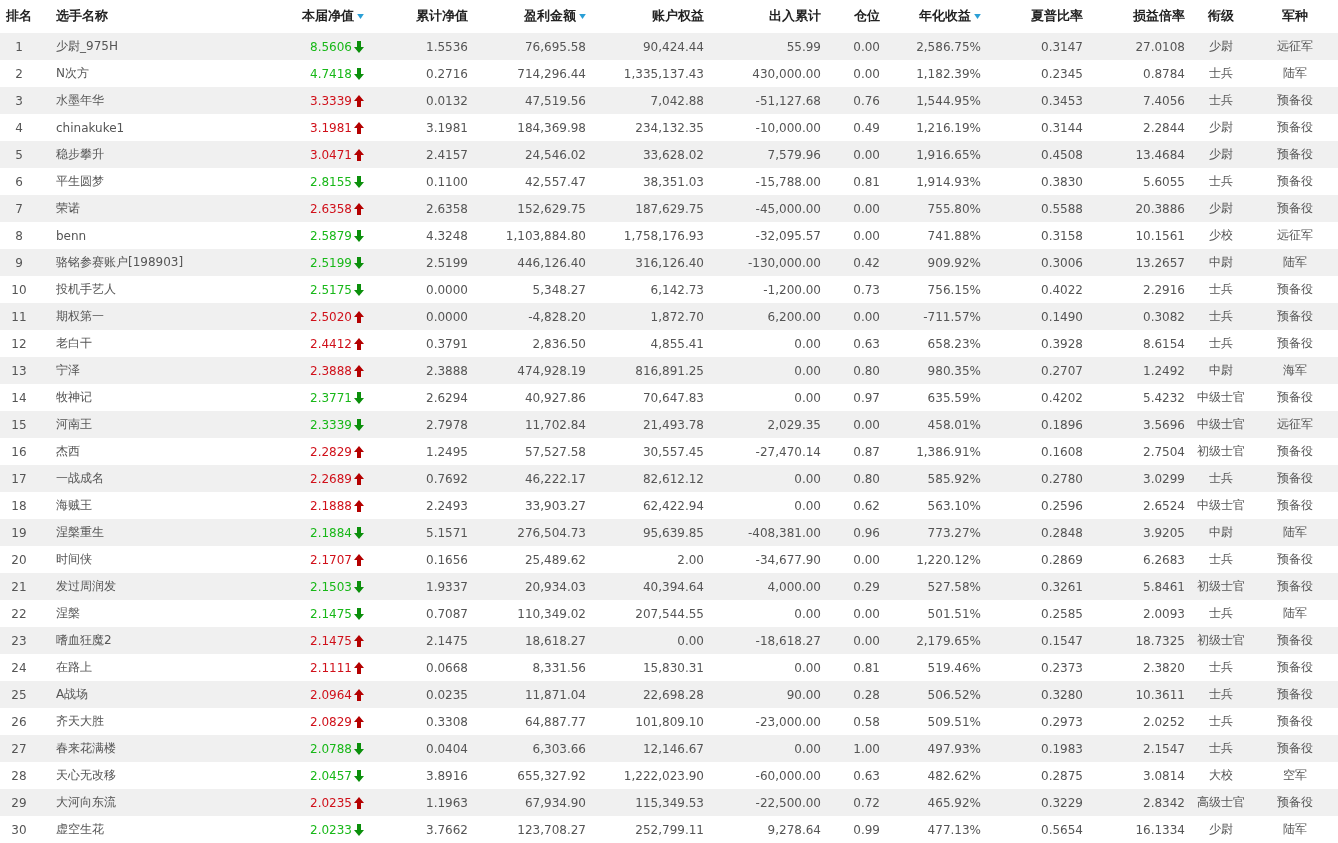 This screenshot has width=1338, height=843. What do you see at coordinates (331, 721) in the screenshot?
I see `net-value: 2.0829` at bounding box center [331, 721].